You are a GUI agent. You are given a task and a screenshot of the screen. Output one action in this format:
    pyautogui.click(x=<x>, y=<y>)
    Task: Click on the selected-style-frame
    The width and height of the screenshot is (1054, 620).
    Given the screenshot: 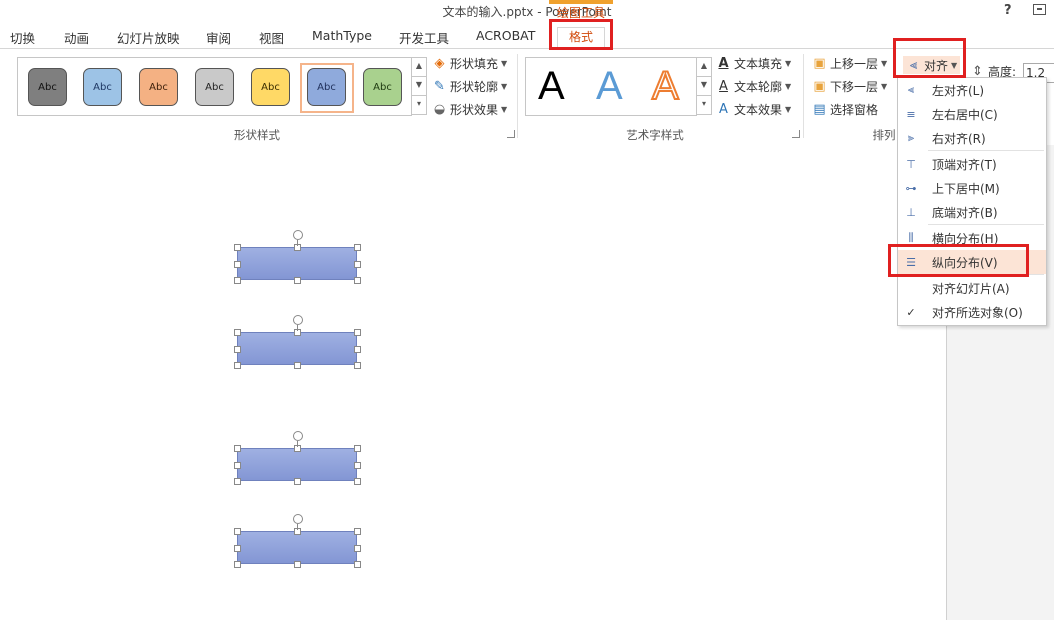 What is the action you would take?
    pyautogui.click(x=327, y=88)
    